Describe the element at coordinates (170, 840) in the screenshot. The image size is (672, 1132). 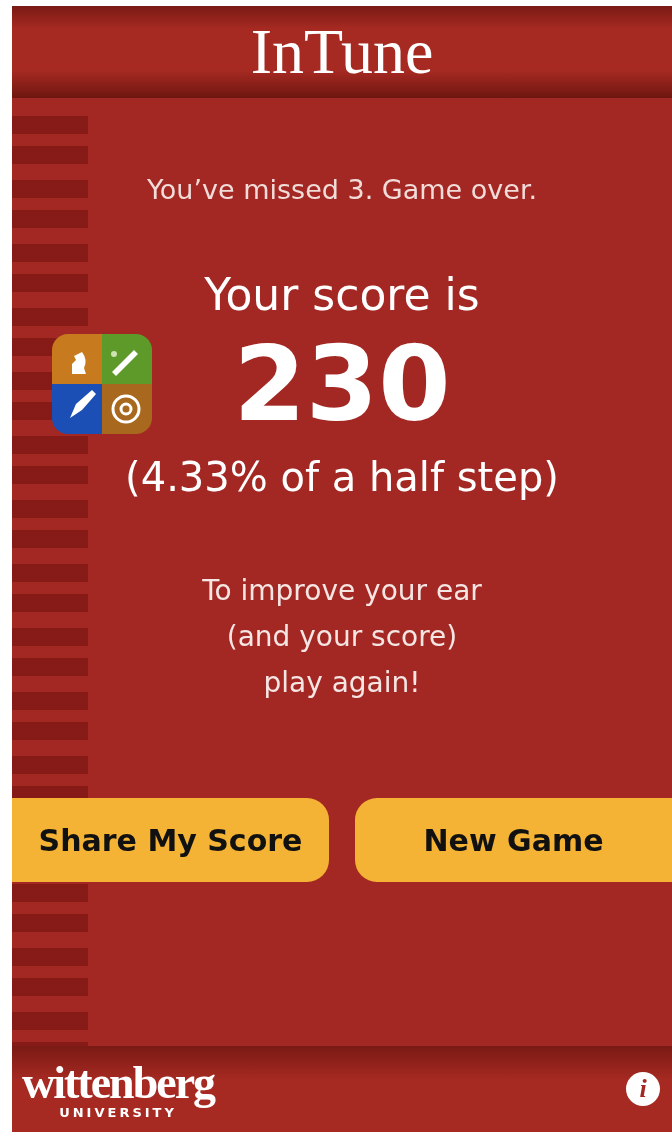
I see `share-button: Share My Score` at that location.